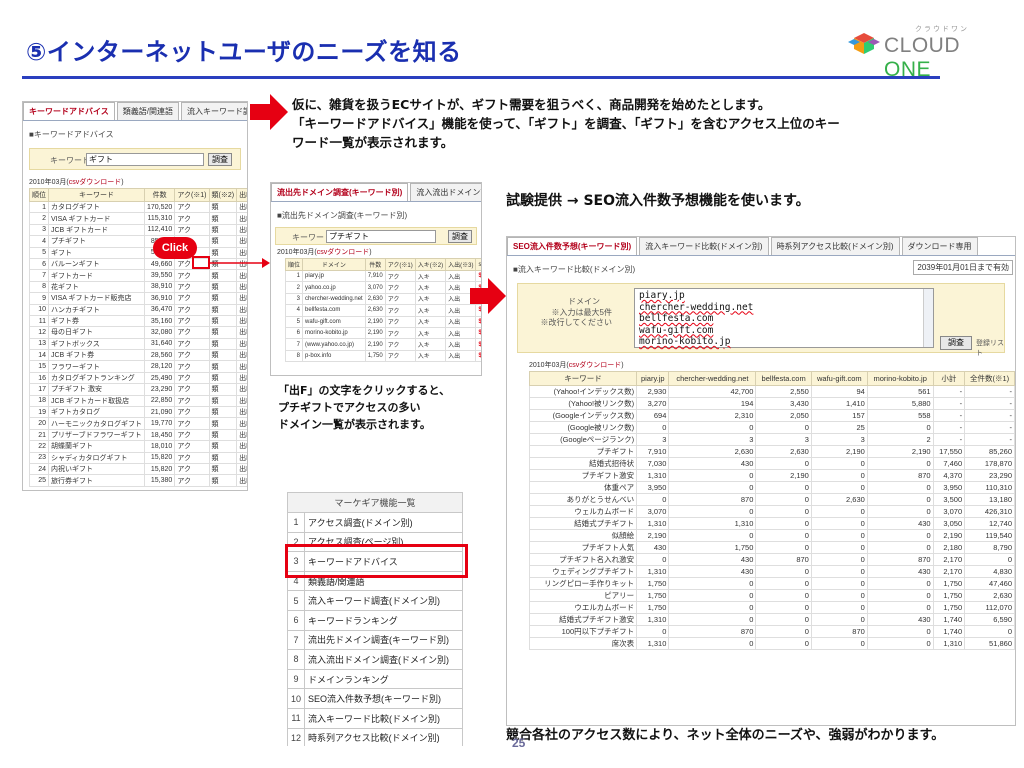 Image resolution: width=1024 pixels, height=768 pixels. I want to click on tab-0: 流出先ドメイン調査(キーワード別), so click(340, 192).